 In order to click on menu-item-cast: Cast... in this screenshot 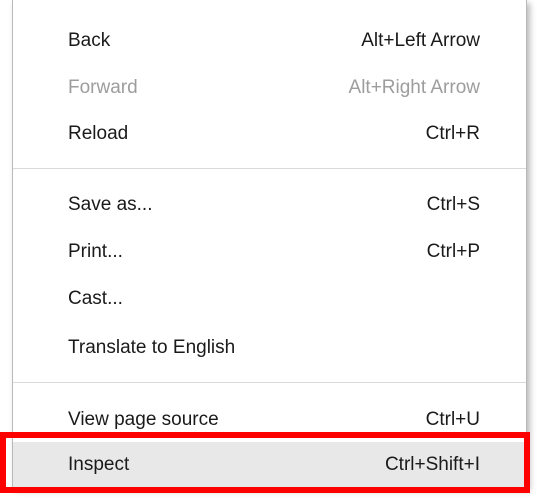, I will do `click(269, 299)`.